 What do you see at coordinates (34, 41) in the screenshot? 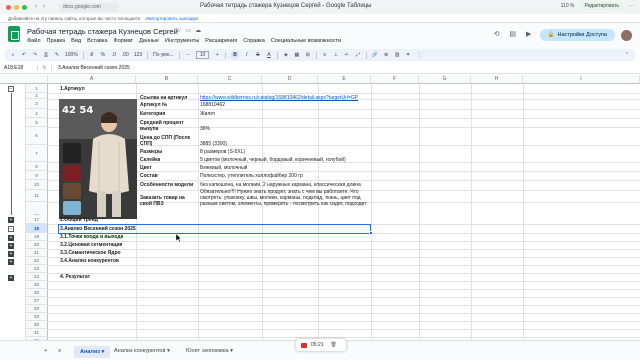
I see `menu-file: Файл` at bounding box center [34, 41].